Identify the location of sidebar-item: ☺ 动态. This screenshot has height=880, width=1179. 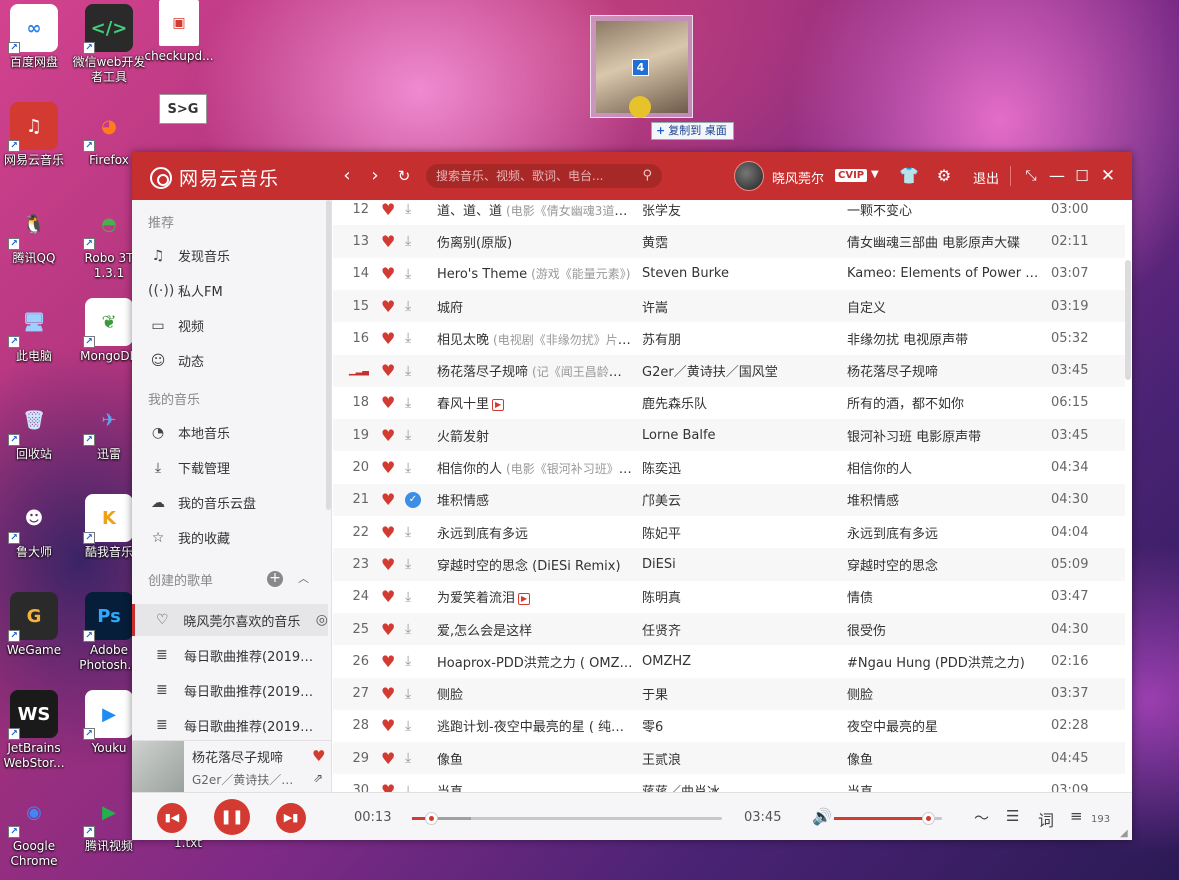
(176, 361).